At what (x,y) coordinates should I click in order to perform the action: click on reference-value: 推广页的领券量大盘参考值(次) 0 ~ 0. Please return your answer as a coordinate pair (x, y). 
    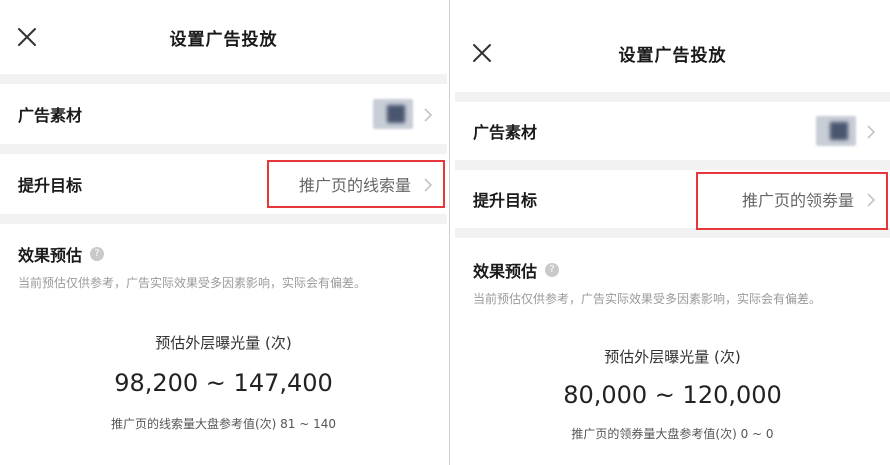
    Looking at the image, I should click on (672, 434).